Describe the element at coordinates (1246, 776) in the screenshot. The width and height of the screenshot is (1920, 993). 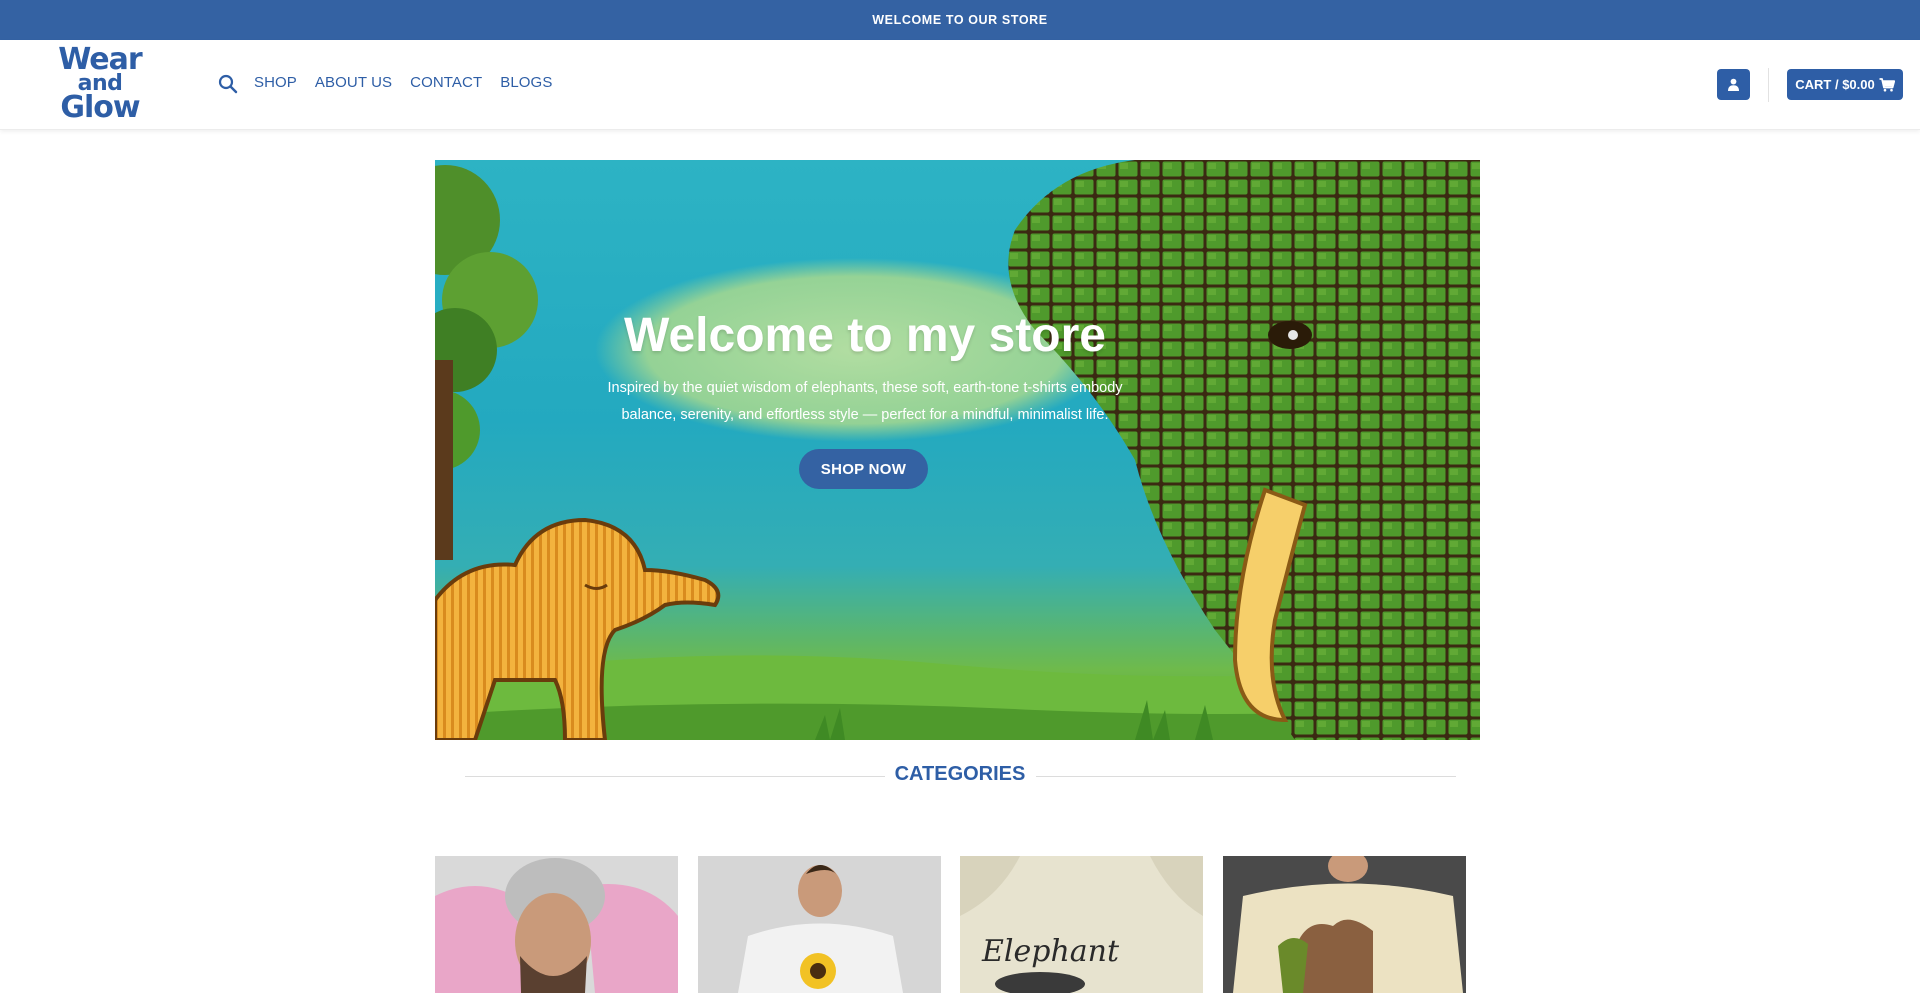
I see `categories-divider-right` at that location.